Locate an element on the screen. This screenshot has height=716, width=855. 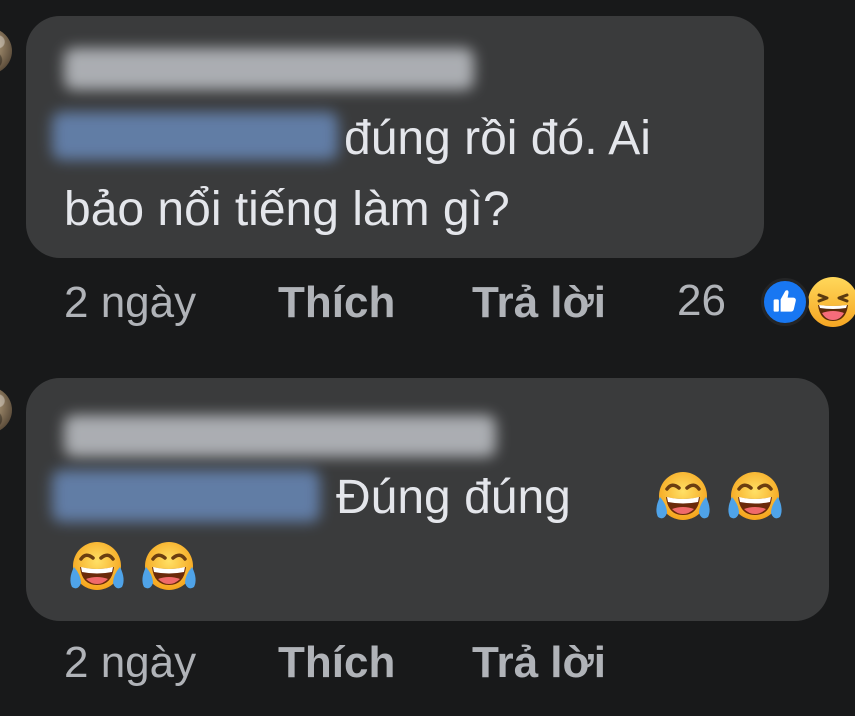
comment-text: Đúng đúng is located at coordinates (453, 497).